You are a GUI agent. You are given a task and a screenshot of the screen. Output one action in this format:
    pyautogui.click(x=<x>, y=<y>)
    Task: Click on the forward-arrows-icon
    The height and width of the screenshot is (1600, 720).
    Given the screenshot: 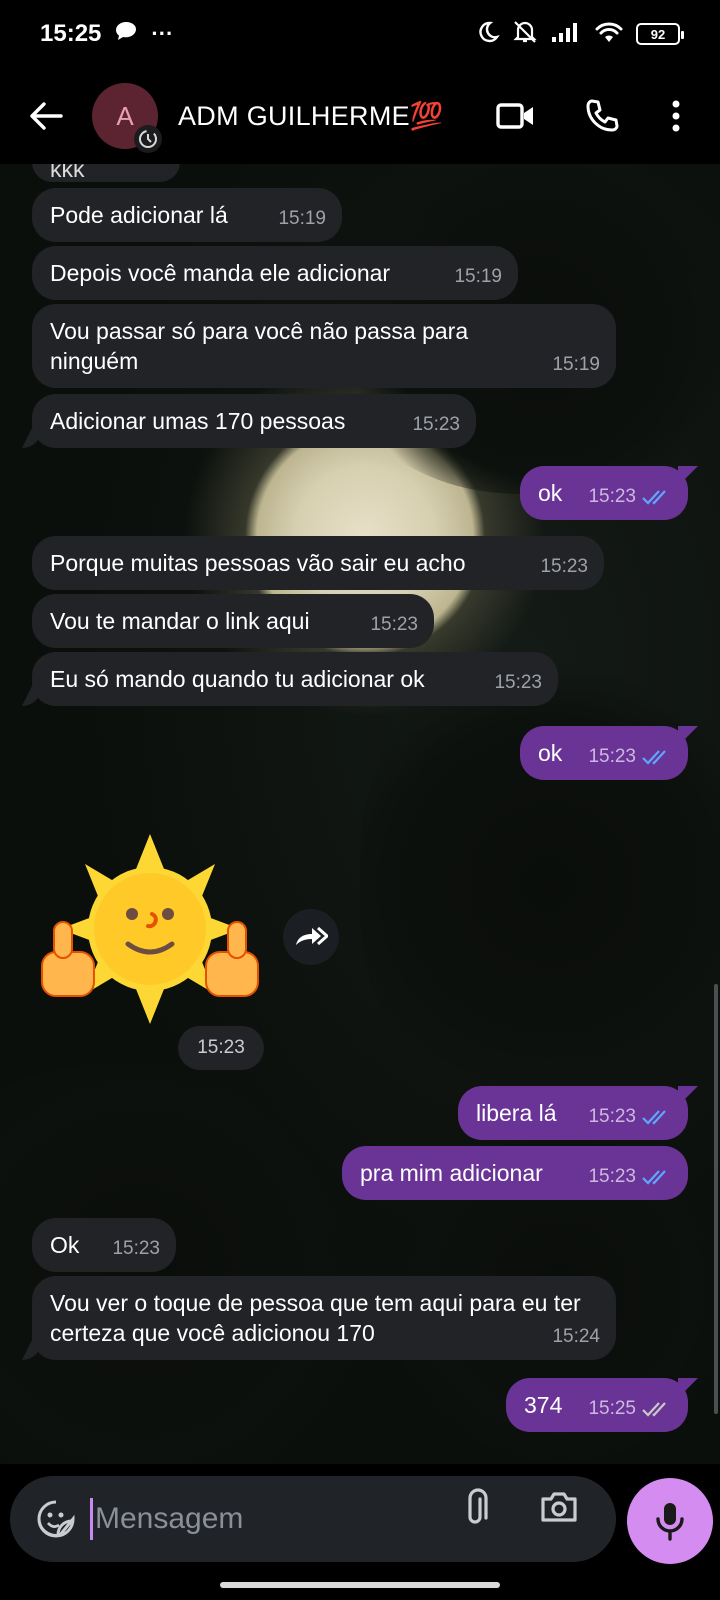 What is the action you would take?
    pyautogui.click(x=312, y=936)
    